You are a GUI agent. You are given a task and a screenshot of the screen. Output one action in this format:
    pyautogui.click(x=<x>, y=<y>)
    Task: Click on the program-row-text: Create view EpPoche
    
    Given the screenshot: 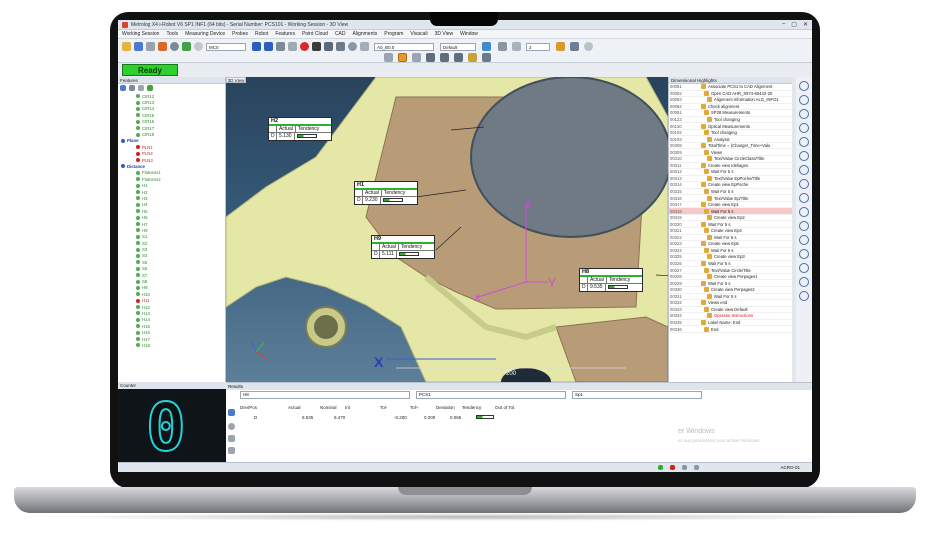 What is the action you would take?
    pyautogui.click(x=728, y=185)
    